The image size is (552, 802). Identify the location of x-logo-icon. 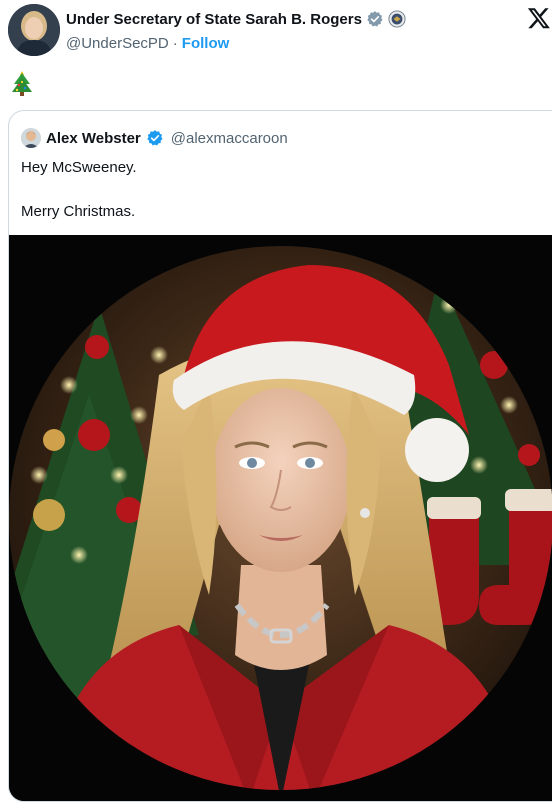
(539, 18).